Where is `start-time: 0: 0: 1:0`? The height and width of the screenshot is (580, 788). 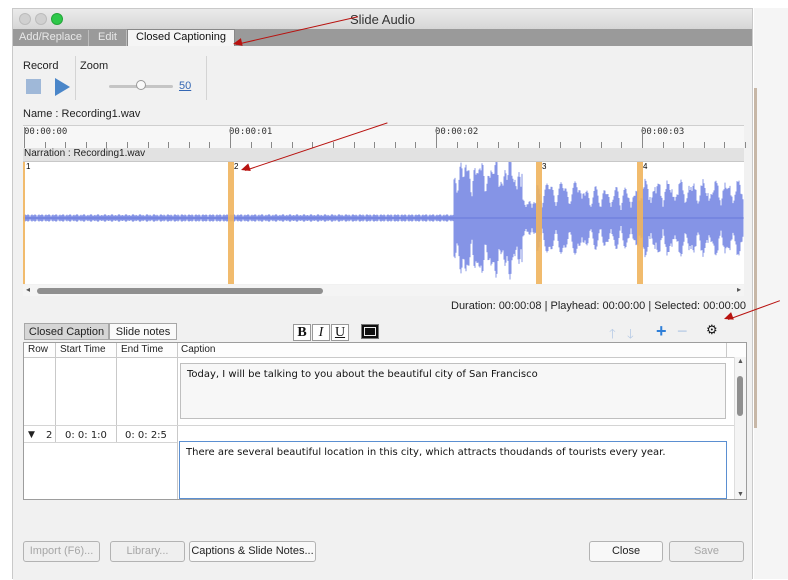 start-time: 0: 0: 1:0 is located at coordinates (86, 435).